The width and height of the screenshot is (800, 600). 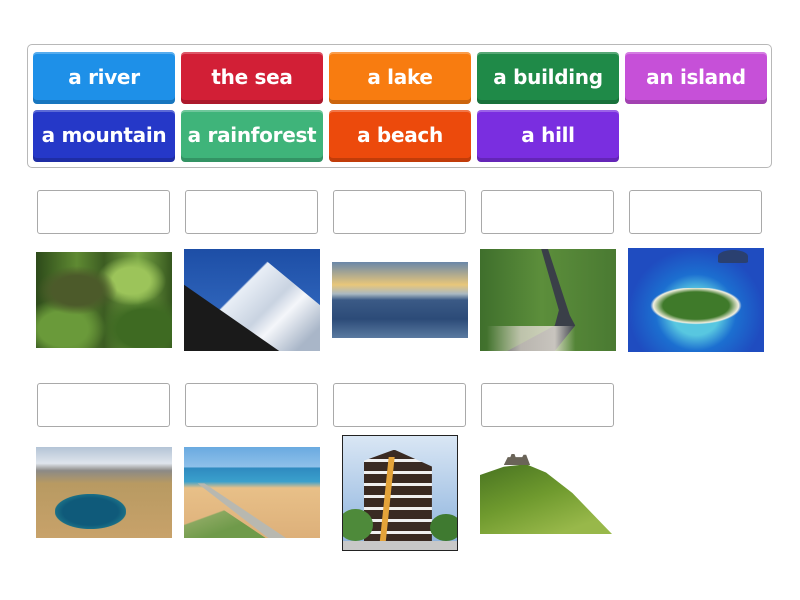 I want to click on chip-a-rainforest: a rainforest, so click(x=252, y=136).